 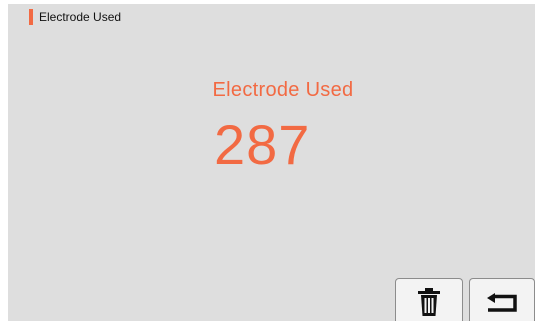 What do you see at coordinates (262, 144) in the screenshot?
I see `counter-value: 287` at bounding box center [262, 144].